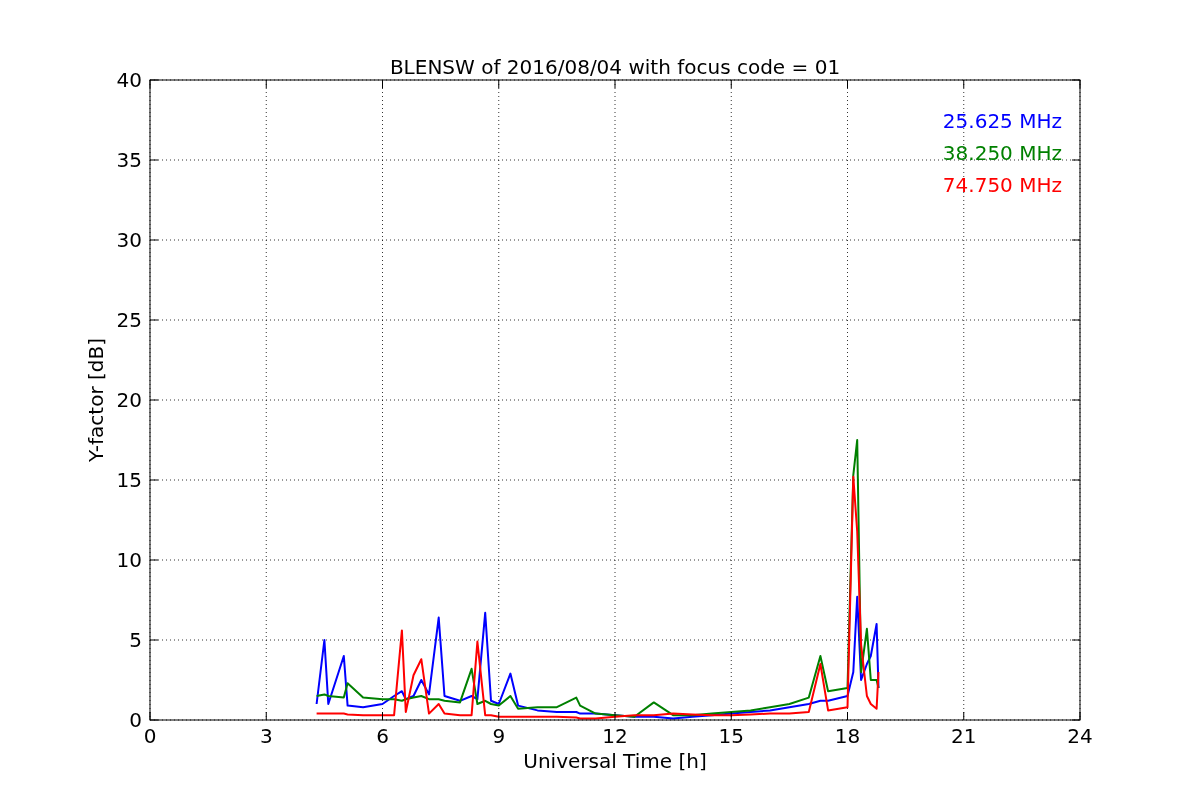 The height and width of the screenshot is (800, 1200). What do you see at coordinates (129, 80) in the screenshot?
I see `tick-label: 40` at bounding box center [129, 80].